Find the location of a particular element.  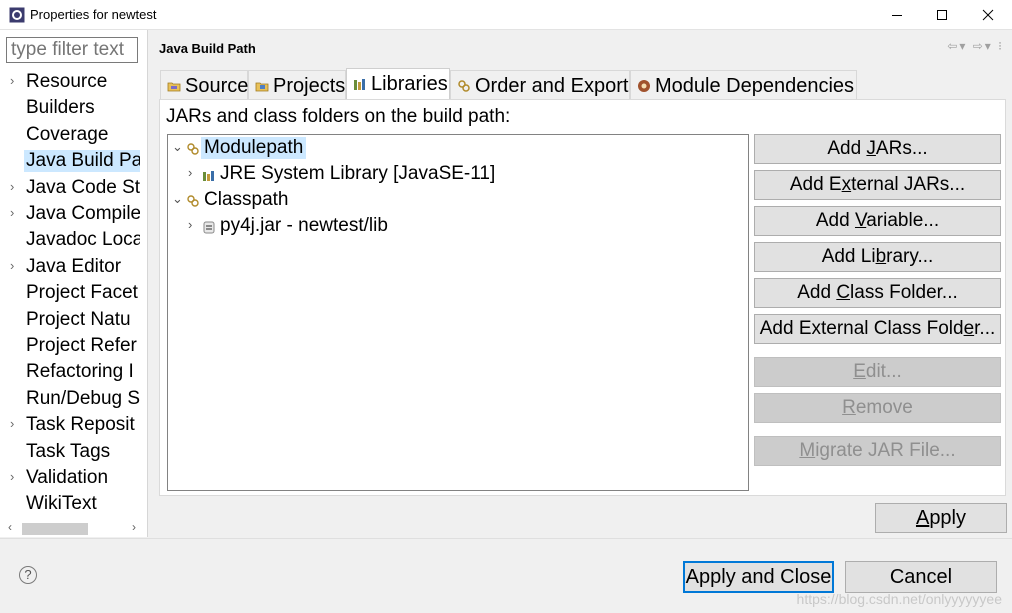

nav-item: Java Build Pa is located at coordinates (70, 161).